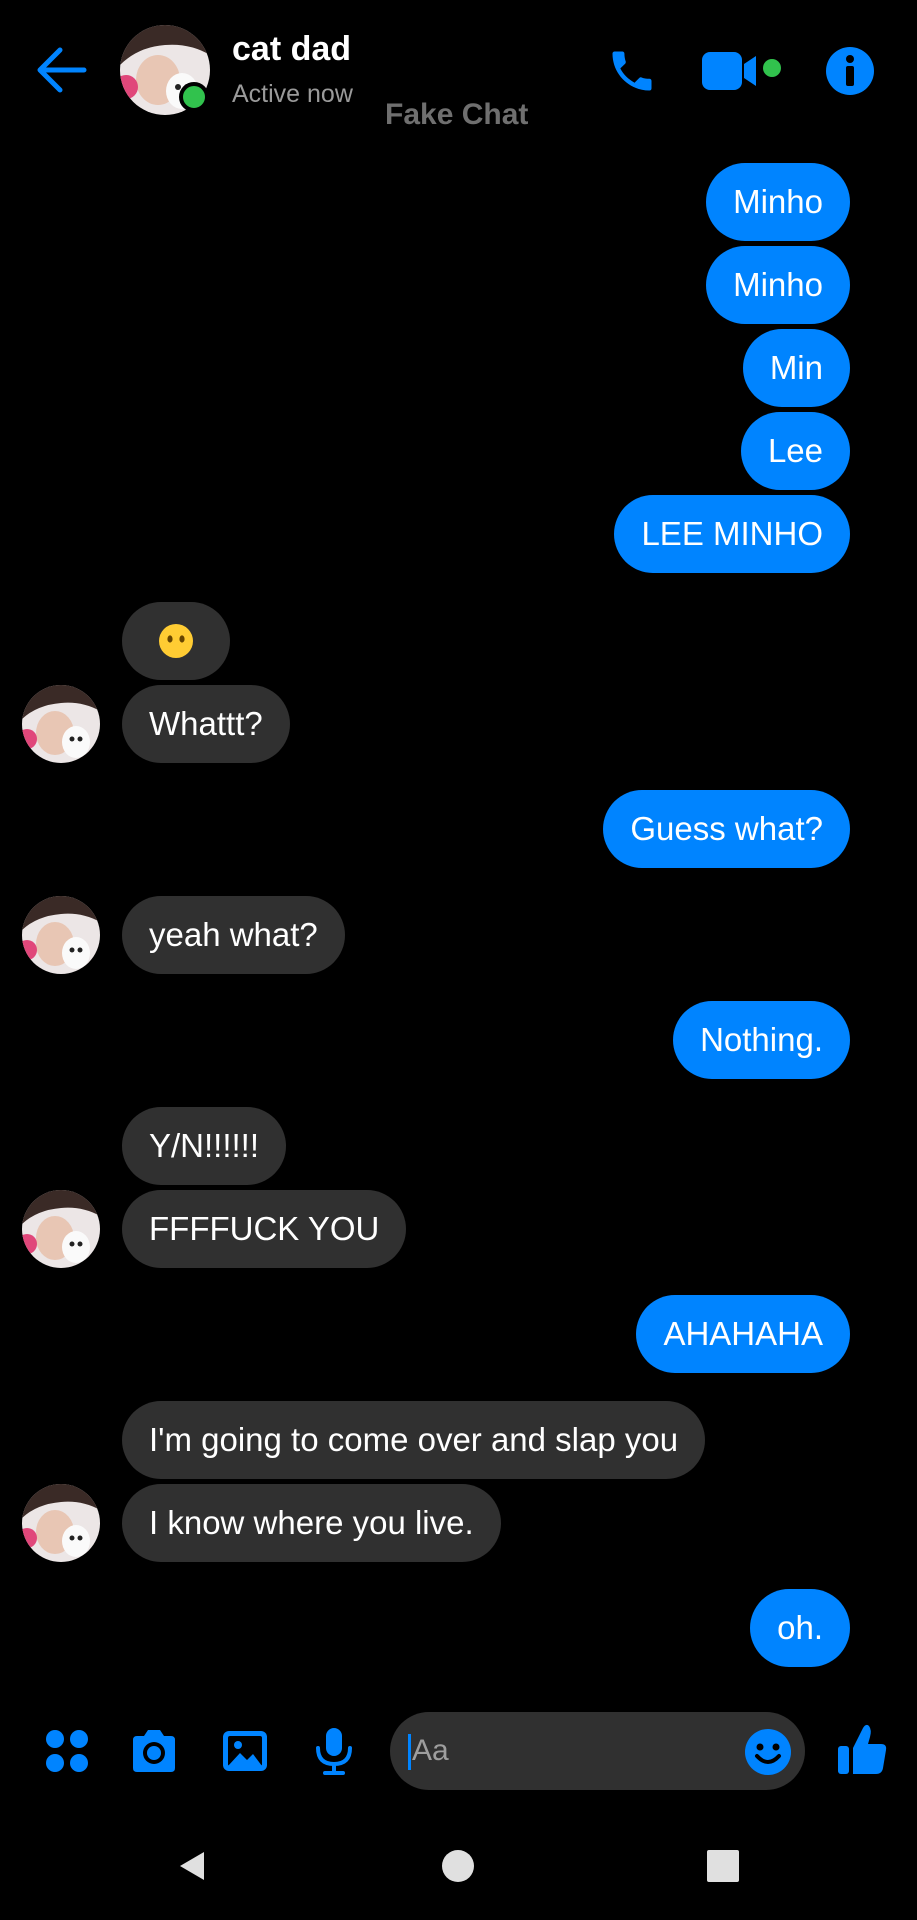 The image size is (917, 1920). What do you see at coordinates (850, 71) in the screenshot?
I see `info-icon` at bounding box center [850, 71].